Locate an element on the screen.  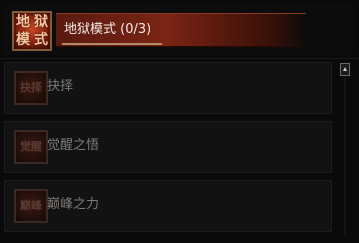
icon-glyph: 地 is located at coordinates (23, 22).